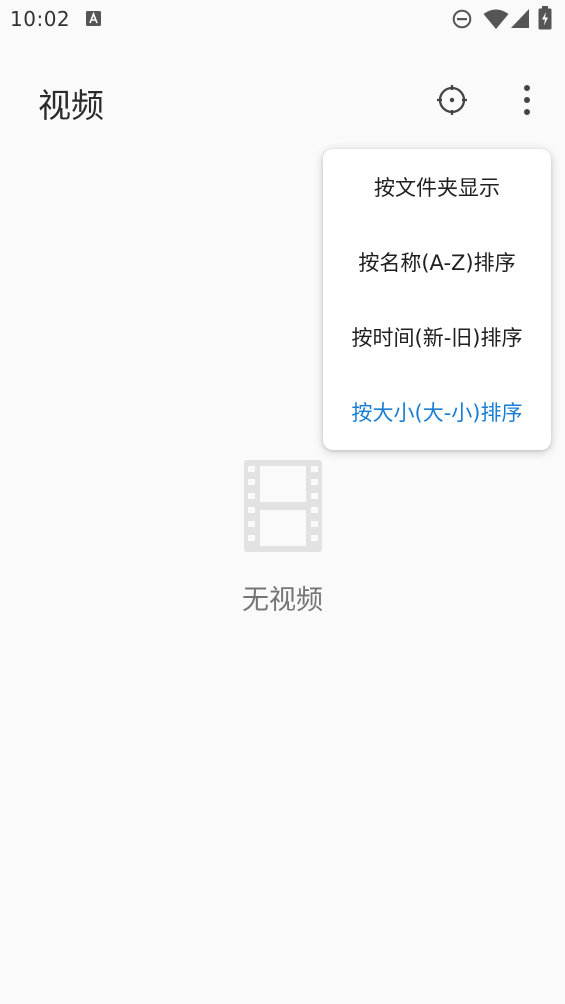 This screenshot has width=565, height=1004. Describe the element at coordinates (545, 18) in the screenshot. I see `battery-charging-icon` at that location.